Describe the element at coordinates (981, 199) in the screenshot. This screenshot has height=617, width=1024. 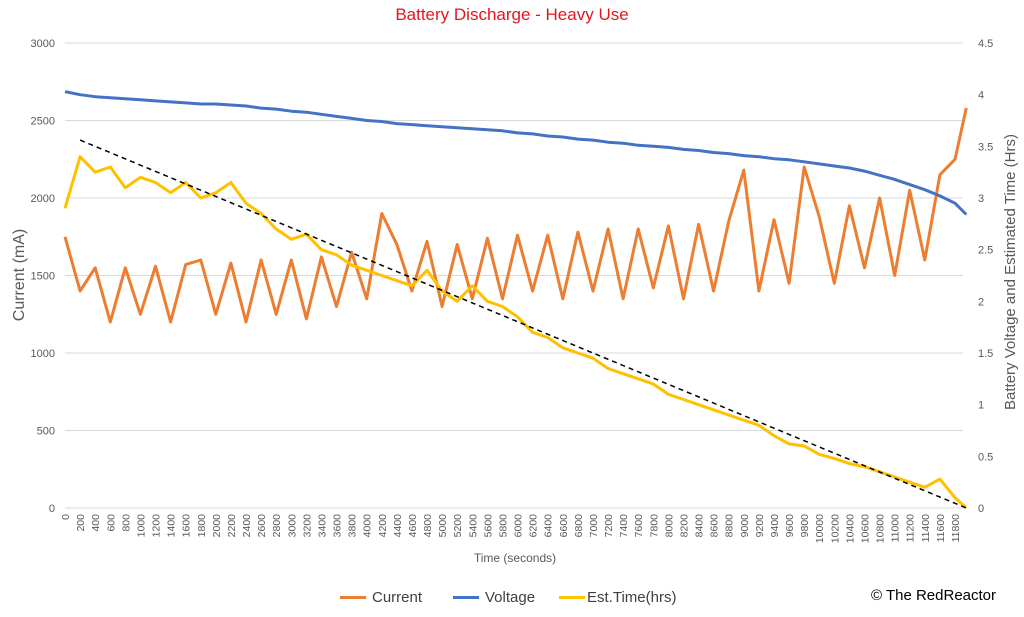
I see `y-tick-label-right: 3` at that location.